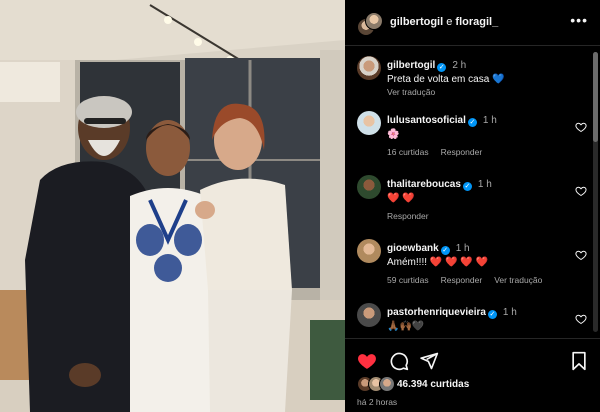 This screenshot has height=412, width=600. Describe the element at coordinates (476, 22) in the screenshot. I see `author-link-b: floragil_` at that location.